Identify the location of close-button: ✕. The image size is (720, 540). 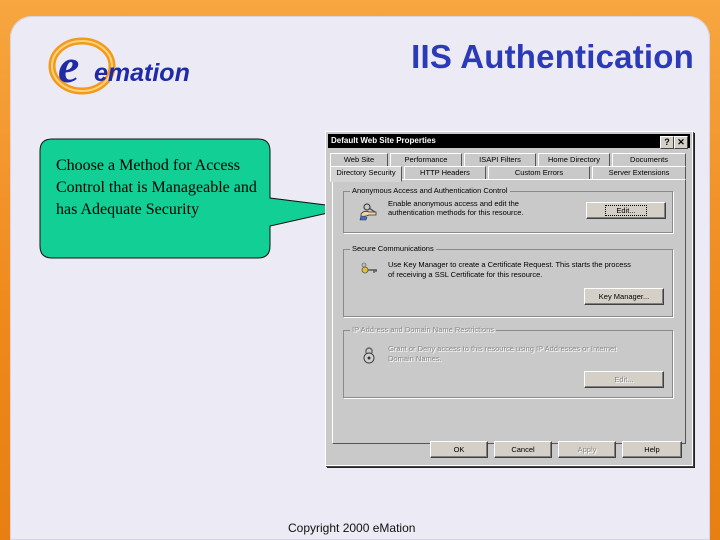
(681, 142).